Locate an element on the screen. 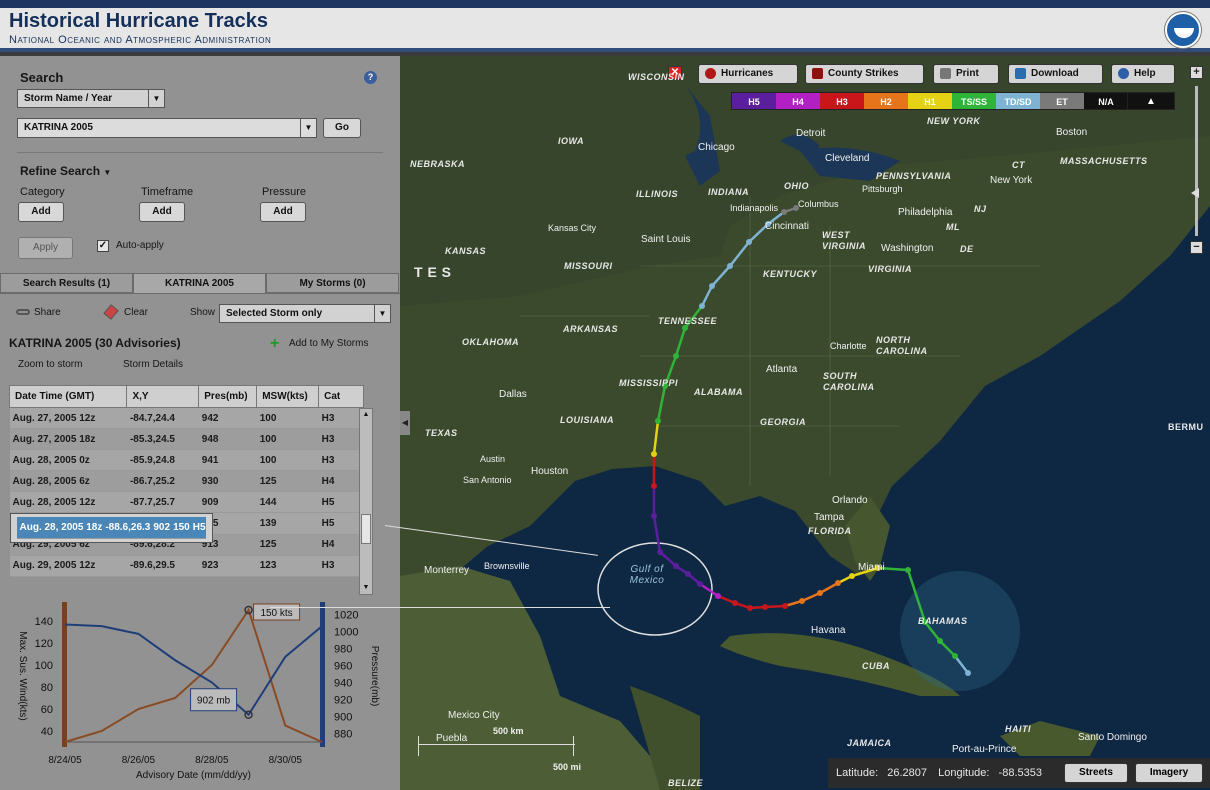 The height and width of the screenshot is (790, 1210). city-kansas-city: Kansas City is located at coordinates (572, 228).